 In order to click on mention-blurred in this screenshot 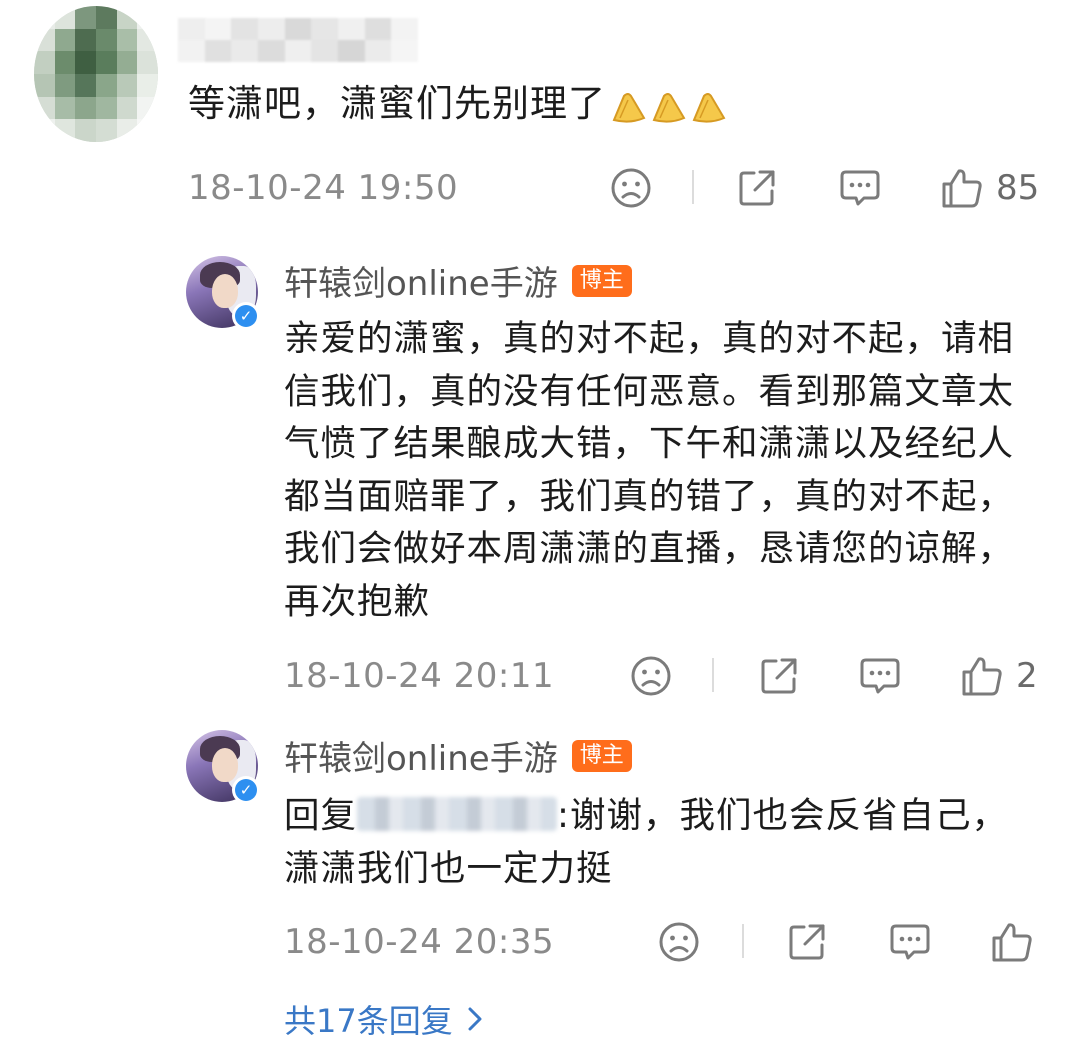, I will do `click(457, 814)`.